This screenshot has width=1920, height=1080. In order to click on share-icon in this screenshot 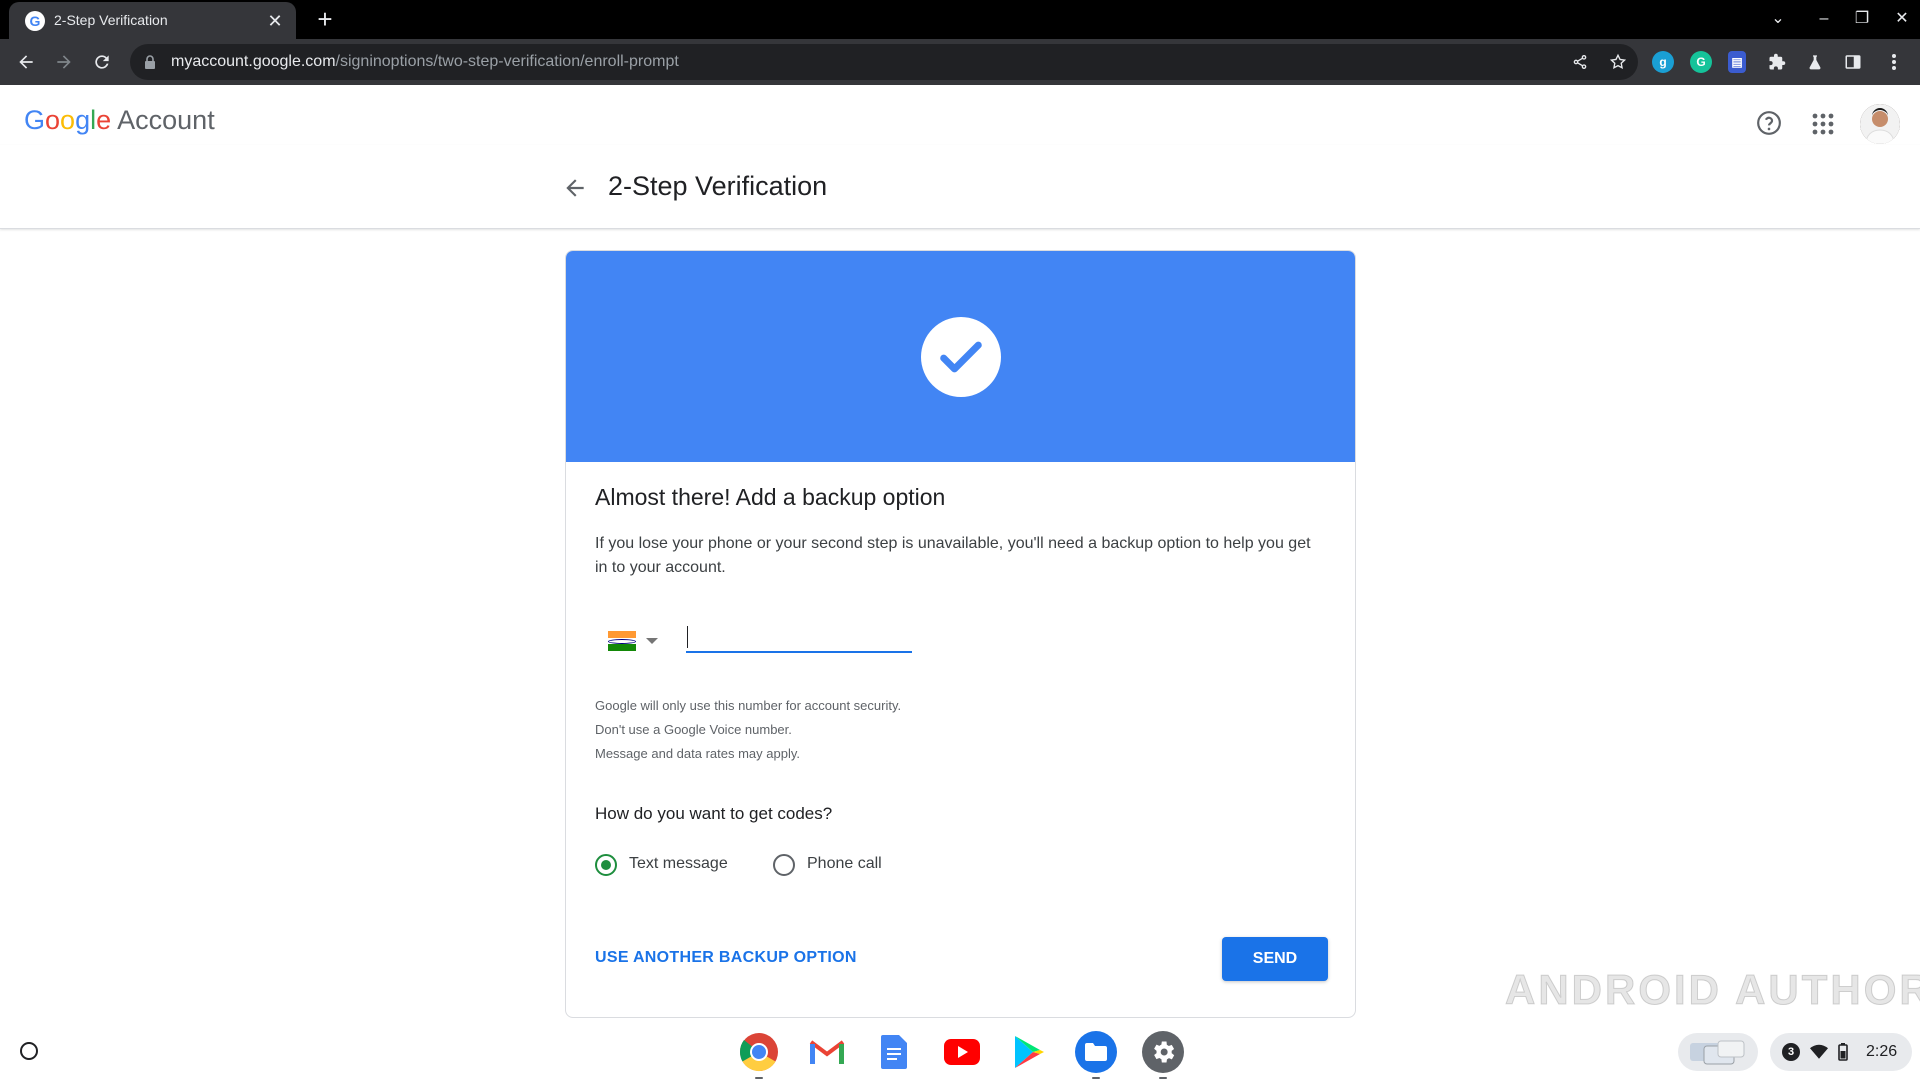, I will do `click(1580, 62)`.